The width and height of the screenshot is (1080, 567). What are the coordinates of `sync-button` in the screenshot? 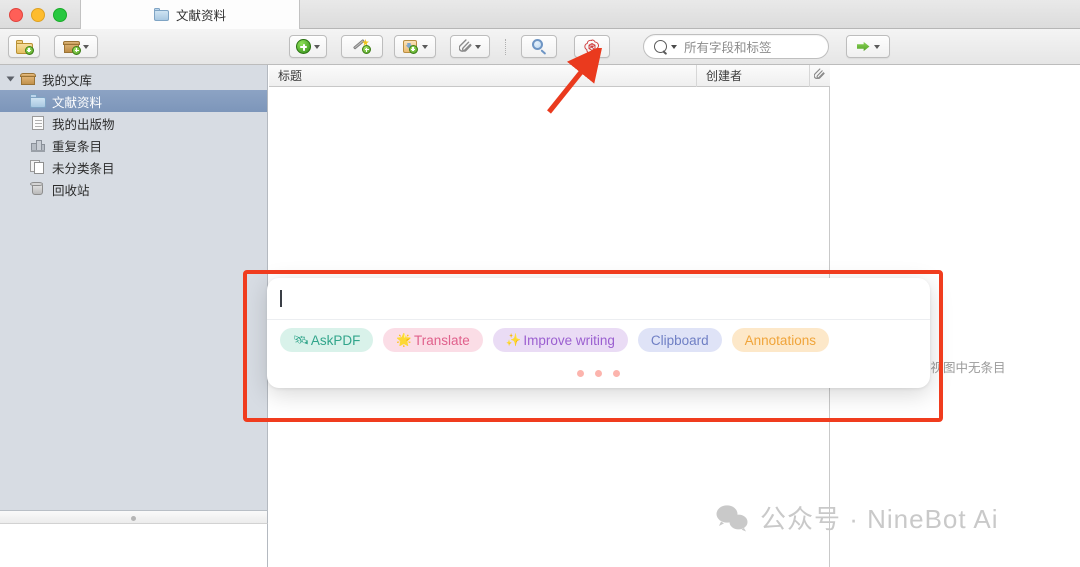 It's located at (868, 46).